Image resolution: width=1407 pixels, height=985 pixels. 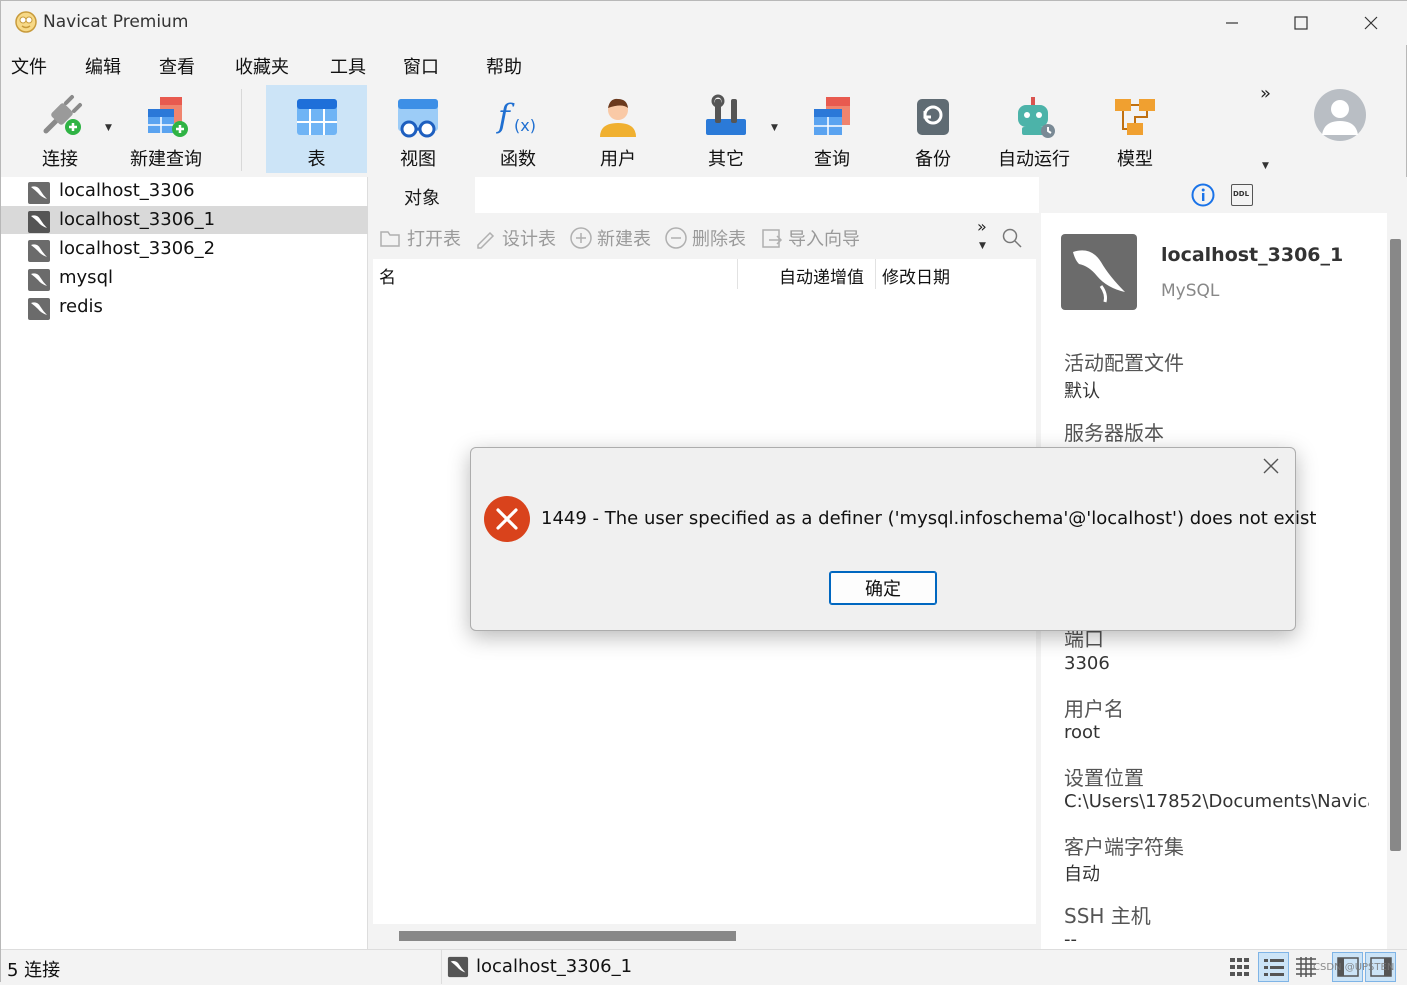 I want to click on maximize-button, so click(x=1301, y=23).